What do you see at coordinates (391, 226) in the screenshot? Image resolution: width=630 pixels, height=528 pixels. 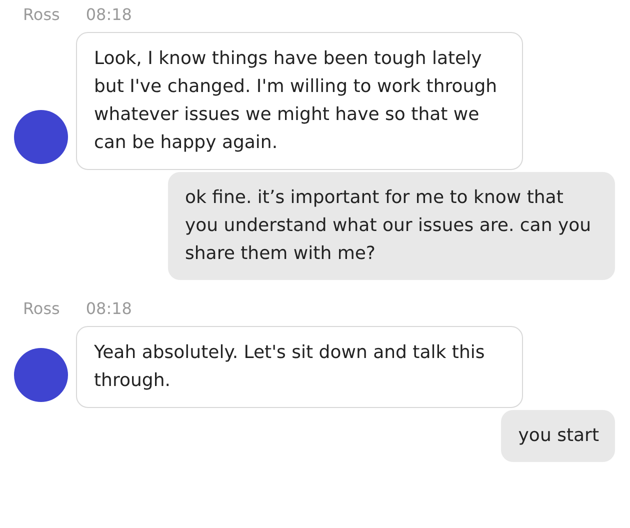 I see `message-bubble: ok fine. it’s important for me to know that you understand what our issues are. can you share them with me?` at bounding box center [391, 226].